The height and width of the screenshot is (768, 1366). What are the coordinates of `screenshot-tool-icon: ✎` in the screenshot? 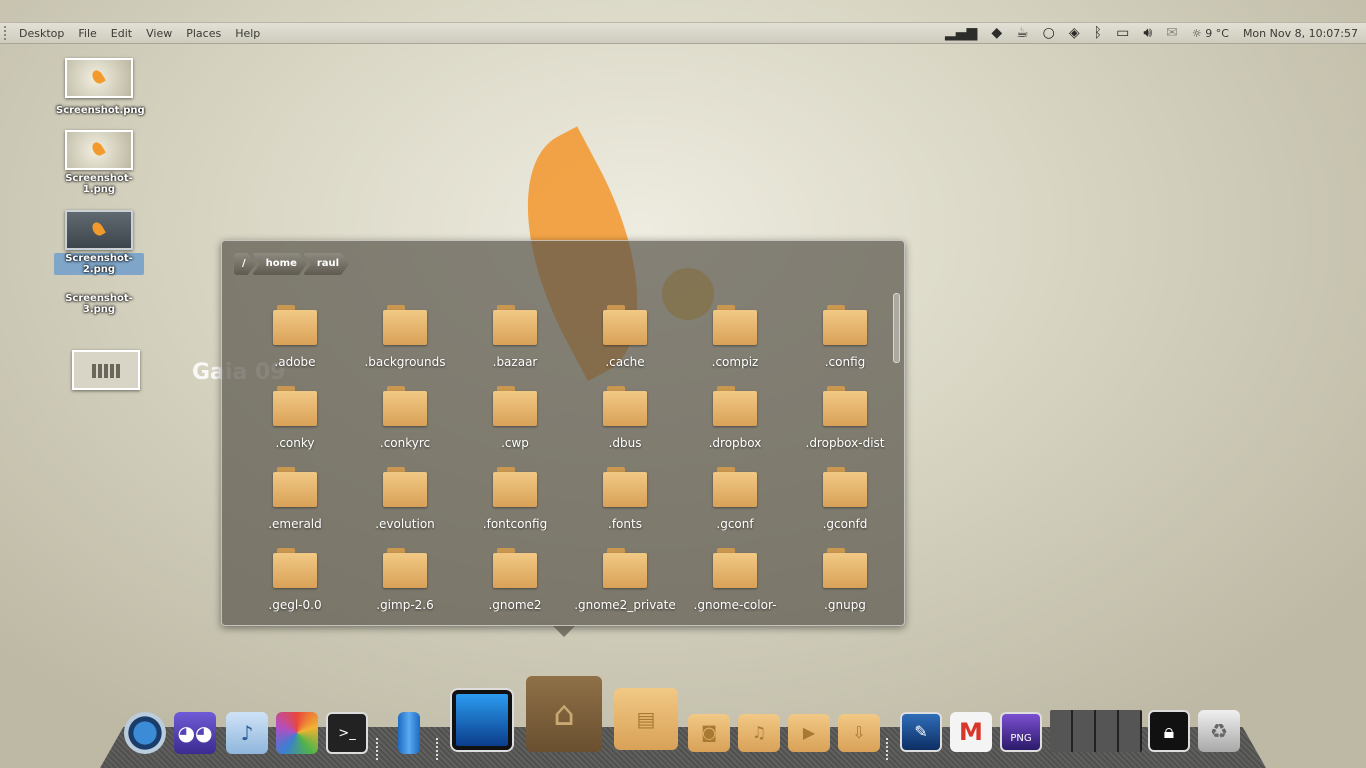 It's located at (921, 732).